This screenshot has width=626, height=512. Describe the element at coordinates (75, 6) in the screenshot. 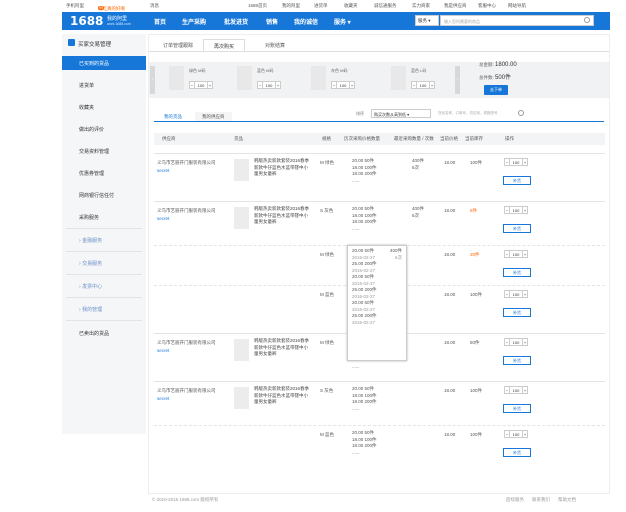

I see `mobile-link: 手机阿里` at that location.